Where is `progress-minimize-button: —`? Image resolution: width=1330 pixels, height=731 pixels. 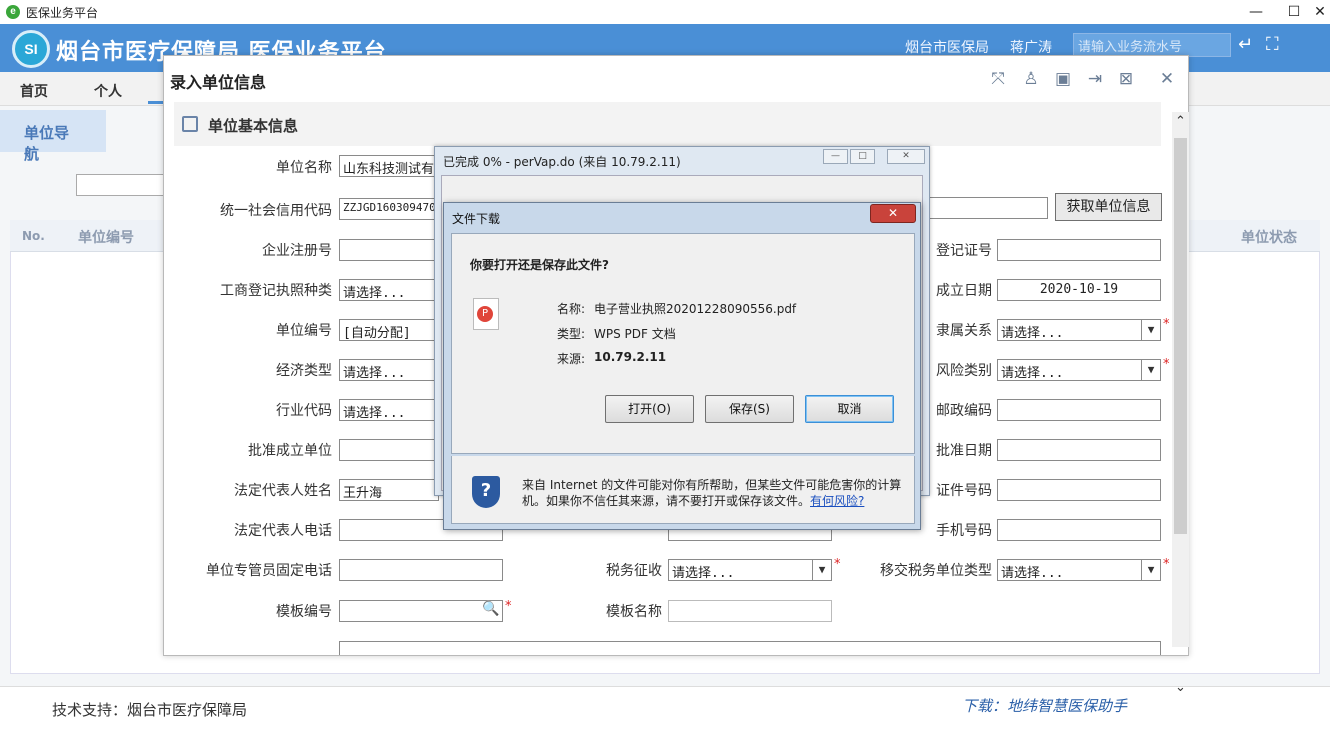
progress-minimize-button: — is located at coordinates (835, 156).